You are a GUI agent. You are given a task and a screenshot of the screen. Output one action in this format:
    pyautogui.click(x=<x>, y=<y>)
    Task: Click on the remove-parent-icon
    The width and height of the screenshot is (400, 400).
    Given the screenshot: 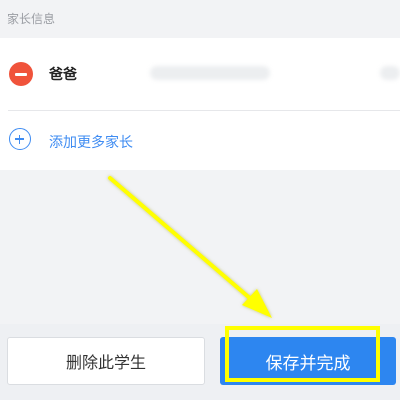 What is the action you would take?
    pyautogui.click(x=21, y=74)
    